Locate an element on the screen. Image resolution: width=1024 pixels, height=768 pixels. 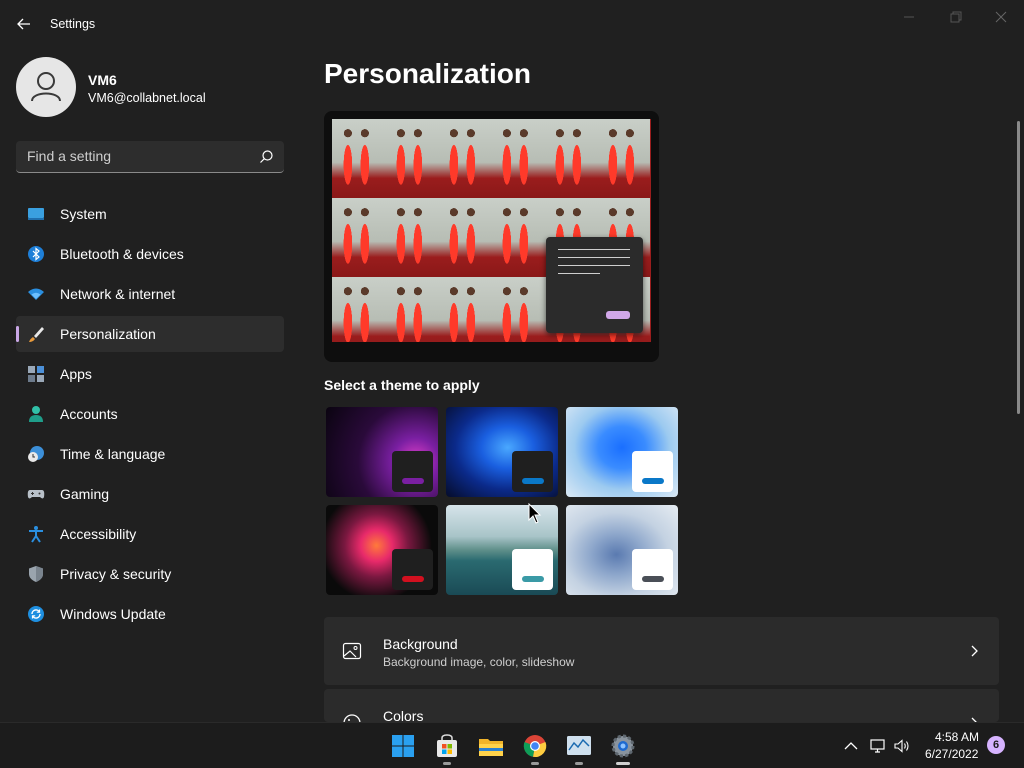
card-subtitle: Background image, color, slideshow is located at coordinates (479, 662).